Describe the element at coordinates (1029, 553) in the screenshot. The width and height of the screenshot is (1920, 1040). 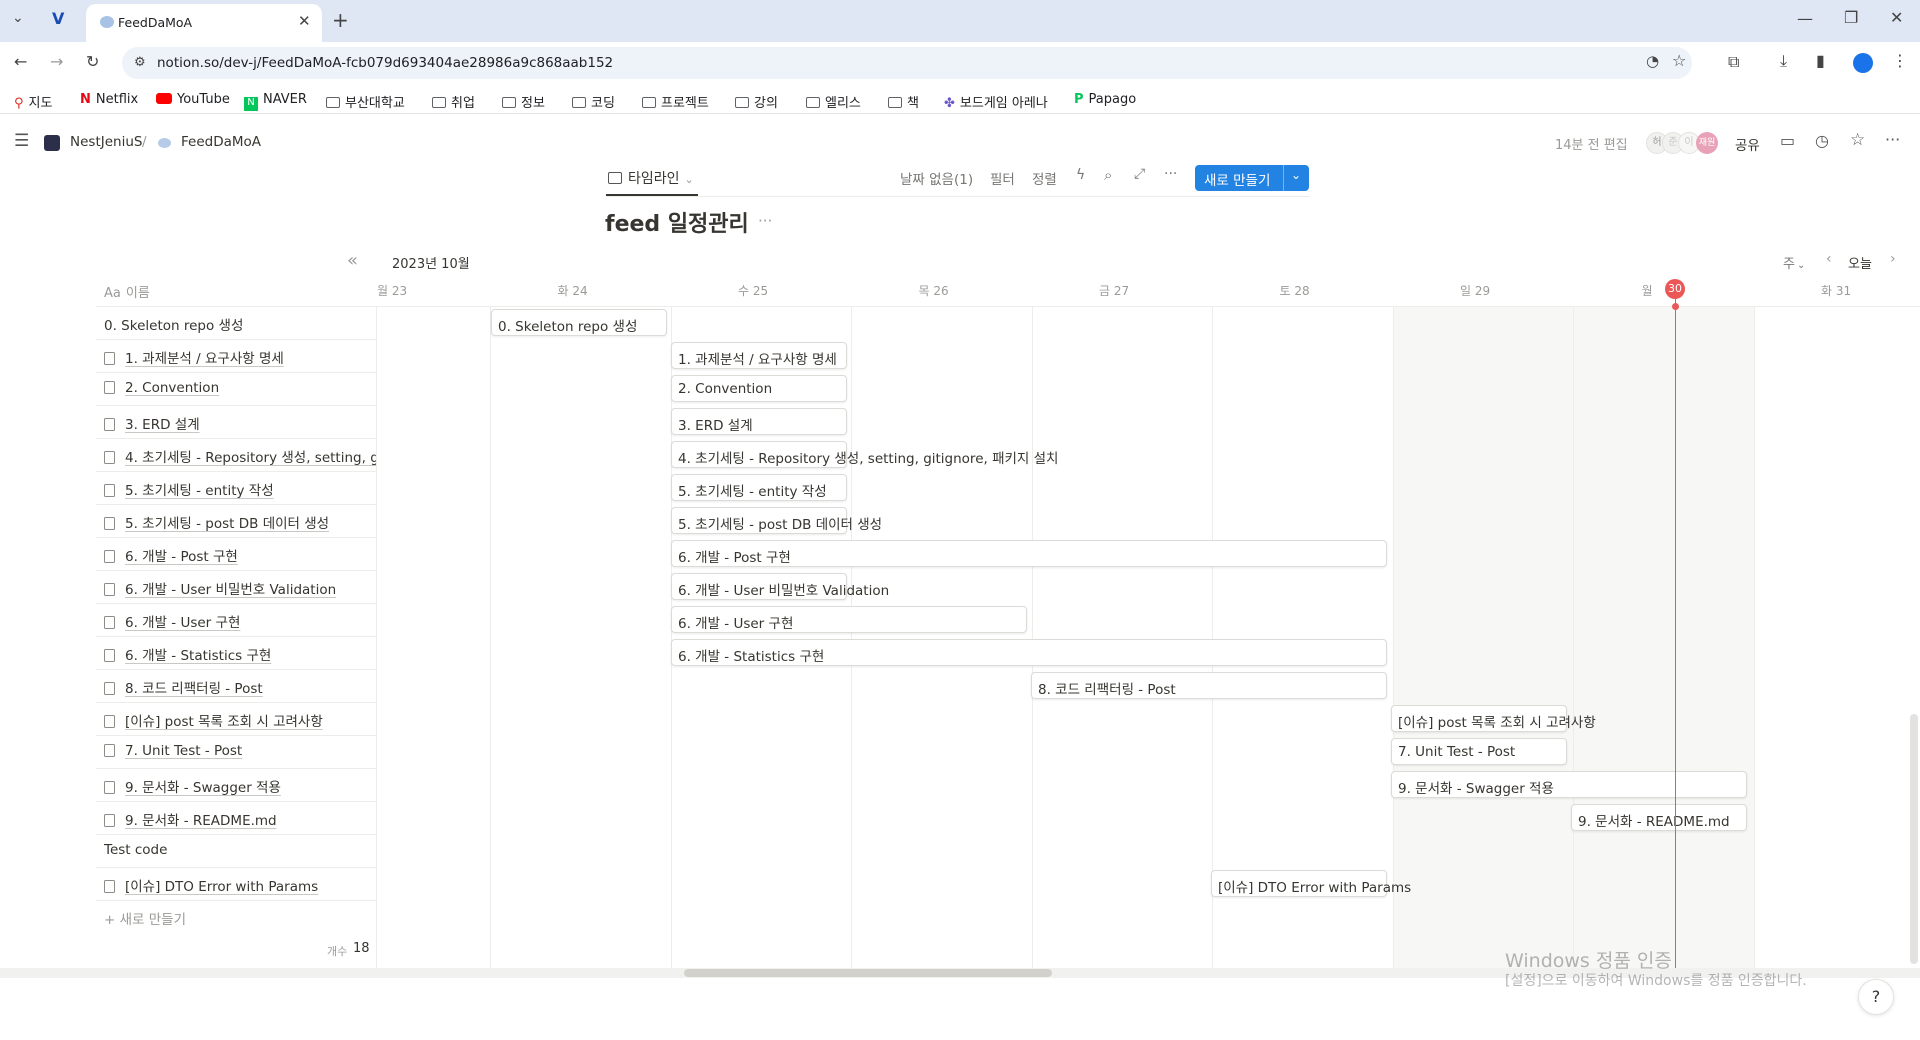
I see `timeline-bar: 6. 개발 - Post 구현` at that location.